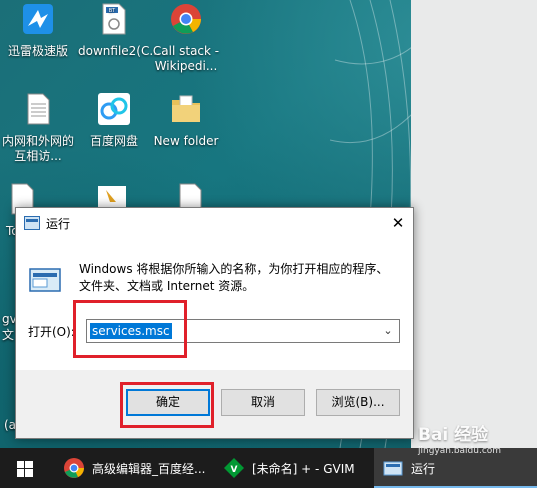 The image size is (537, 488). What do you see at coordinates (114, 19) in the screenshot?
I see `torrent-file-icon: BT` at bounding box center [114, 19].